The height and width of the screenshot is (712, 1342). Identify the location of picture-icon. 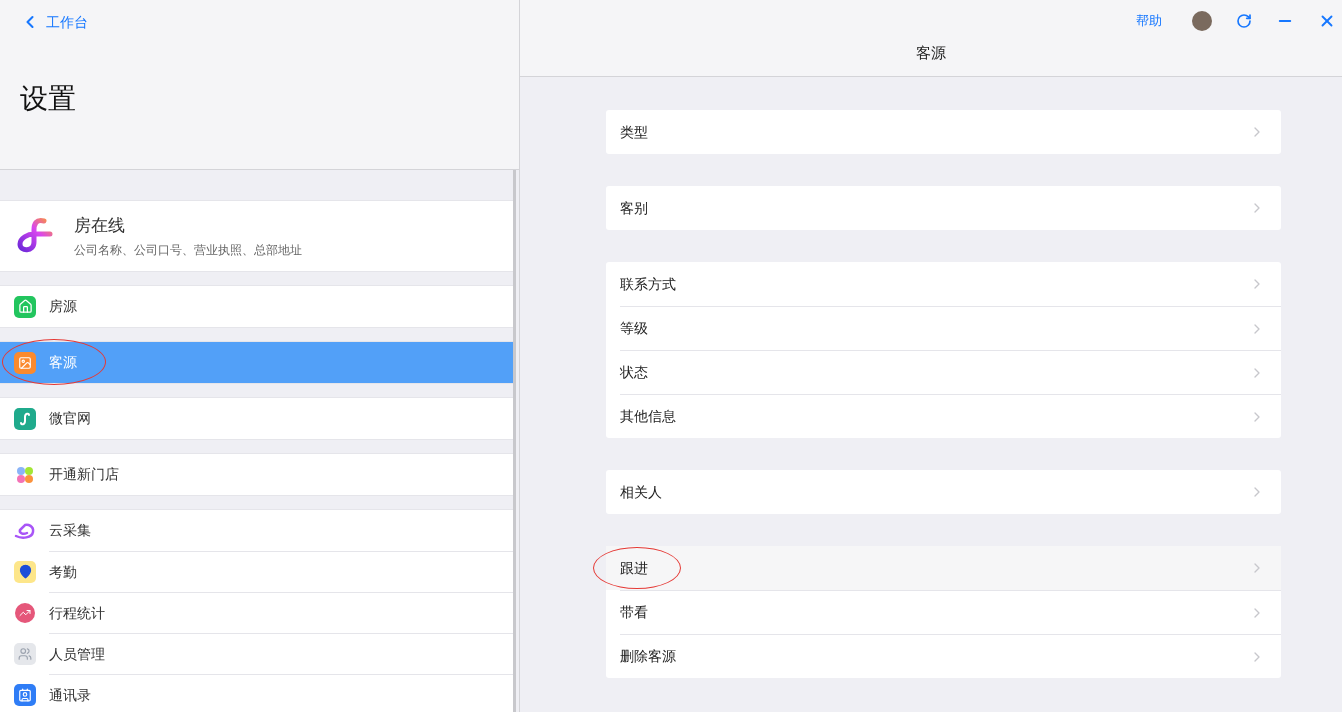
(25, 362).